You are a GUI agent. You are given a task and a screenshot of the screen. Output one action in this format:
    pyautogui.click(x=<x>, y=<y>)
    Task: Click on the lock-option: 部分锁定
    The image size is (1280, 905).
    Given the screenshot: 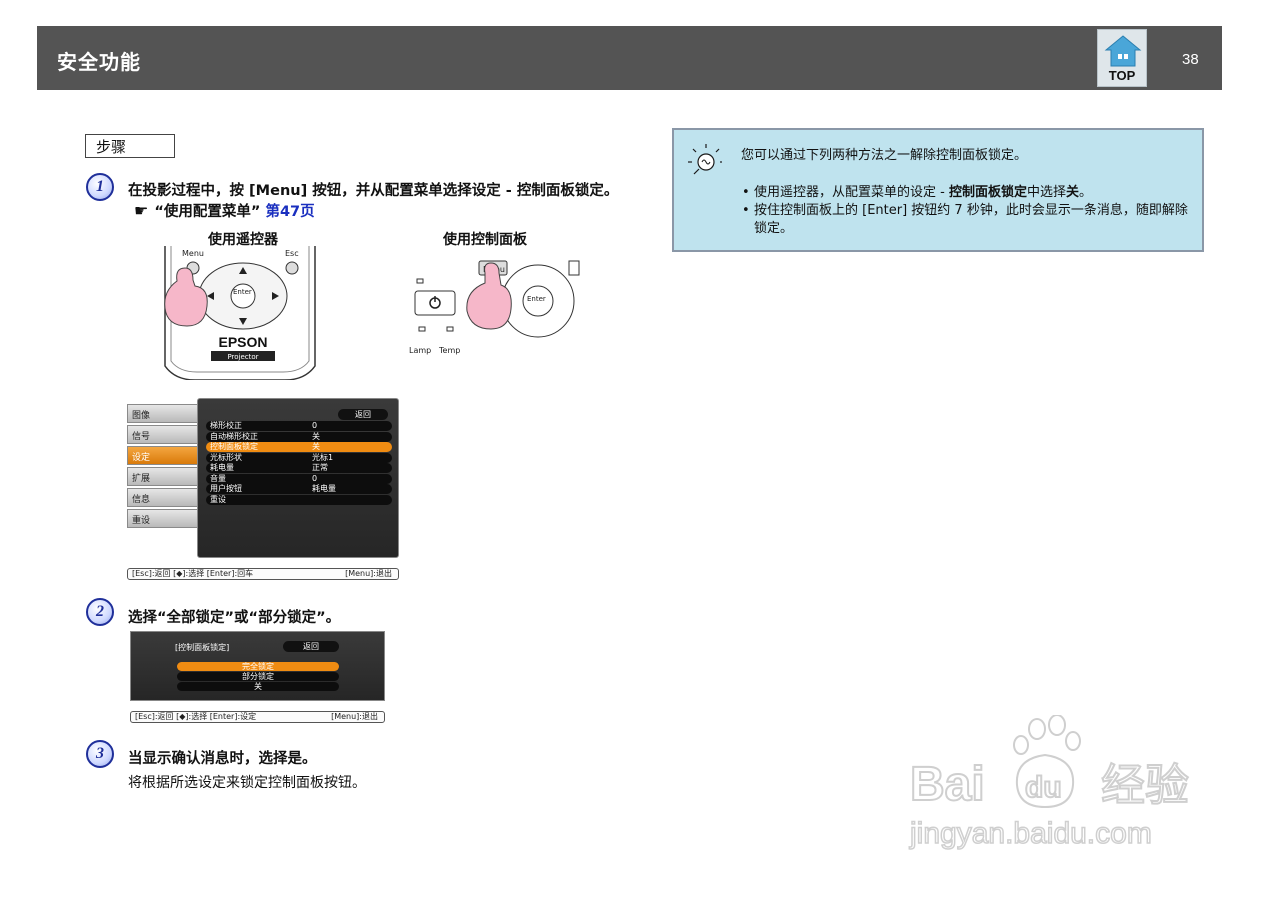 What is the action you would take?
    pyautogui.click(x=258, y=676)
    